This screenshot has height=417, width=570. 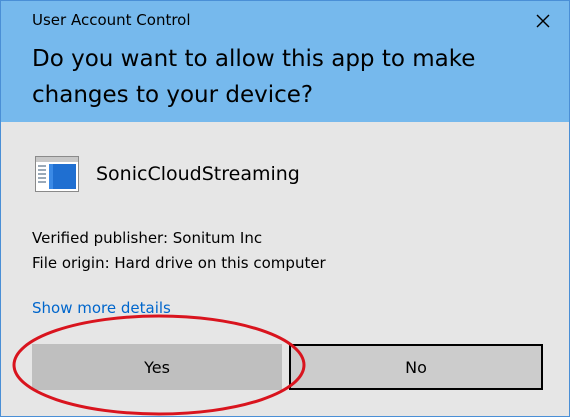 I want to click on origin-text: File origin: Hard drive on this computer, so click(x=179, y=263).